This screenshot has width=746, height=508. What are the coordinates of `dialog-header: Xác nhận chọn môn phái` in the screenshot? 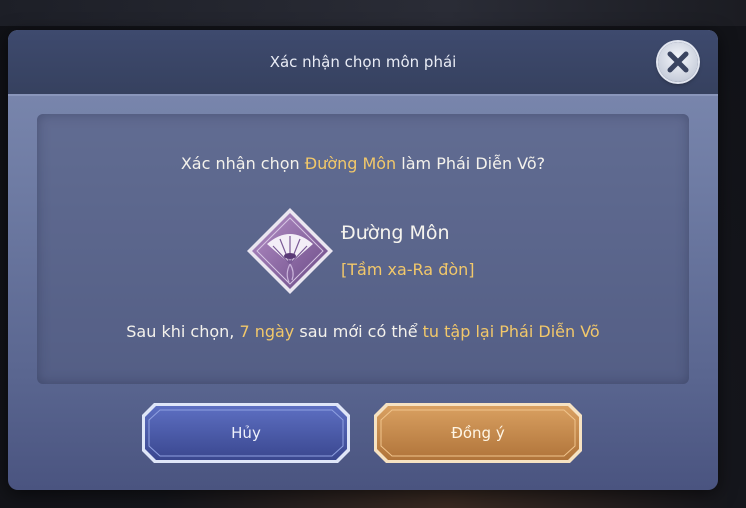 It's located at (363, 63).